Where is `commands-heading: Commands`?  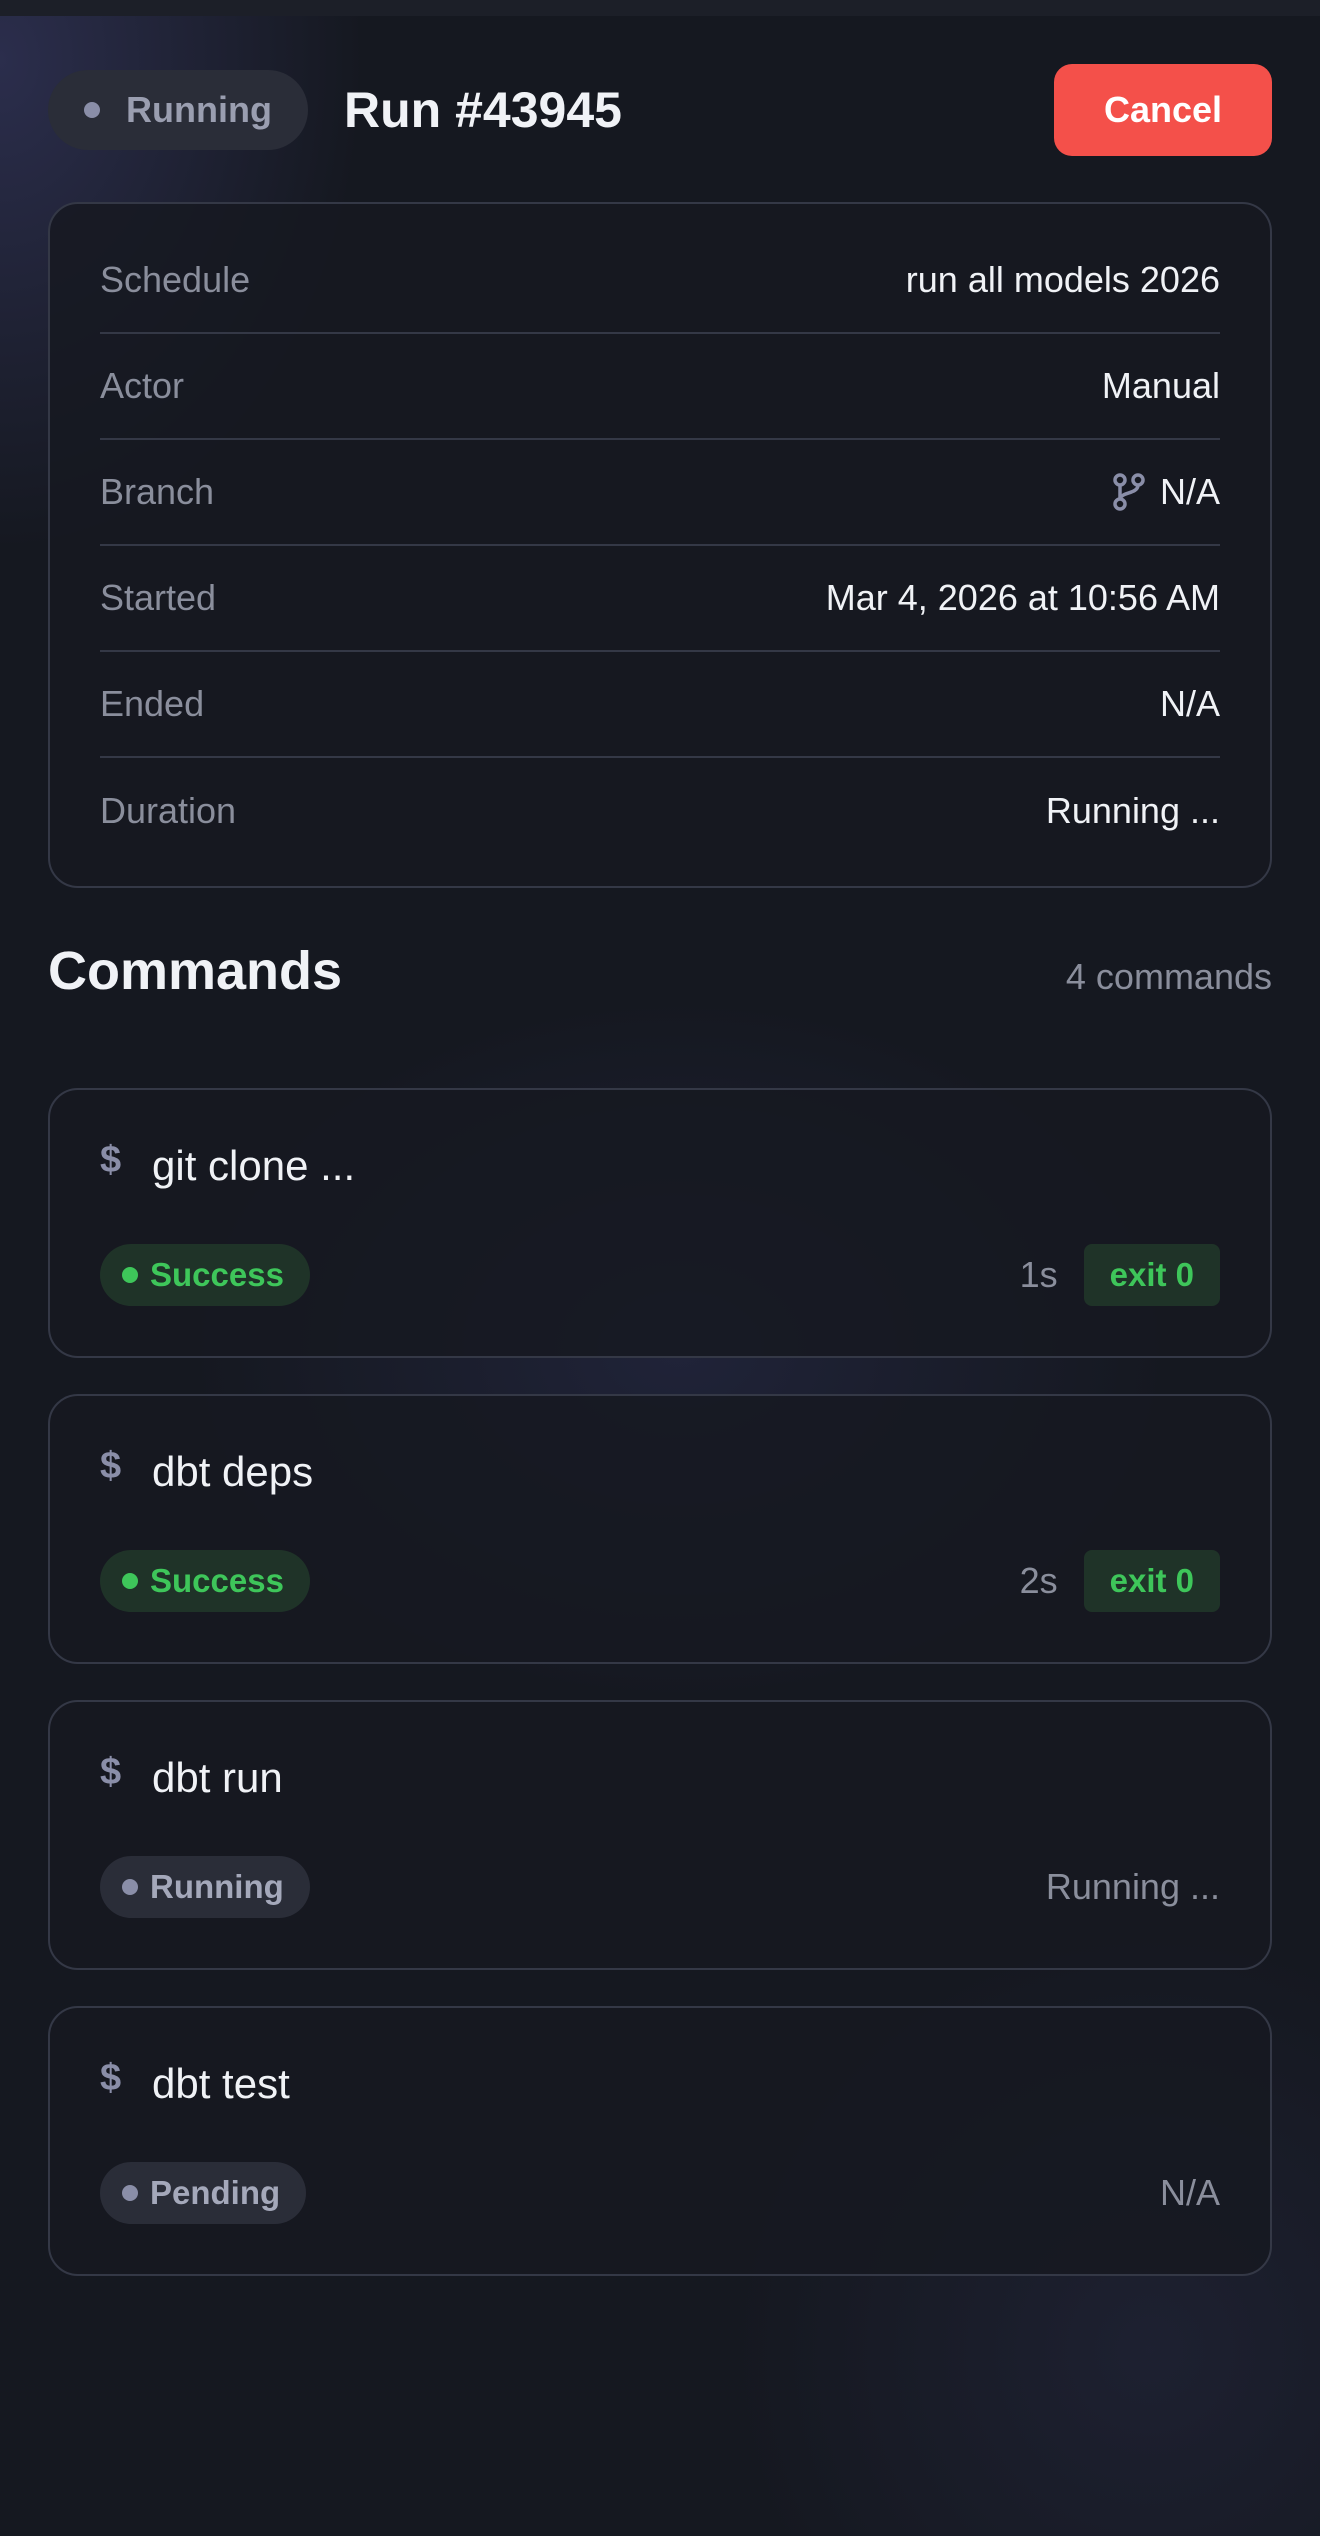 commands-heading: Commands is located at coordinates (195, 971).